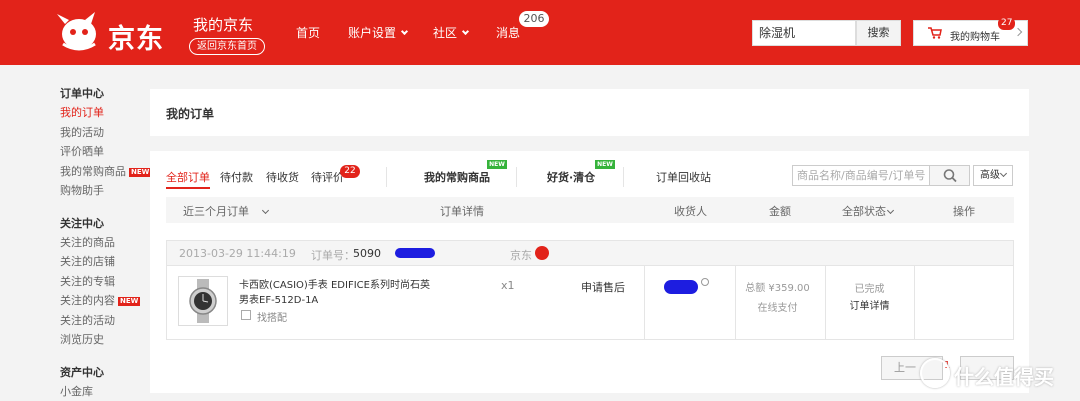 Image resolution: width=1080 pixels, height=401 pixels. Describe the element at coordinates (1004, 377) in the screenshot. I see `watermark-text: 什么值得买` at that location.